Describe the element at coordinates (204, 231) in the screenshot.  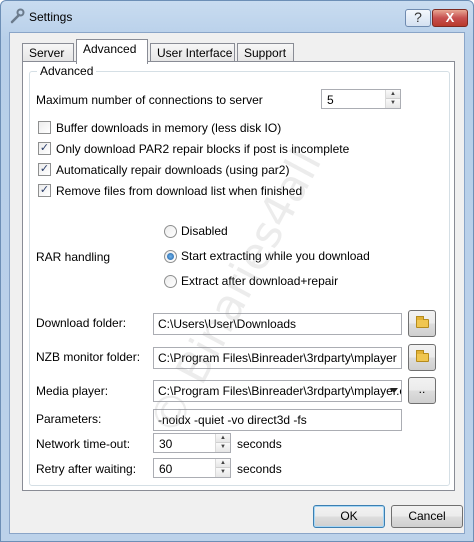
I see `rar-disabled-label: Disabled` at that location.